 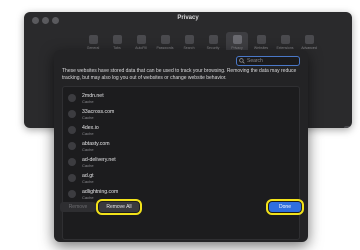 What do you see at coordinates (181, 98) in the screenshot?
I see `list-item: 2mdn.net Cache` at bounding box center [181, 98].